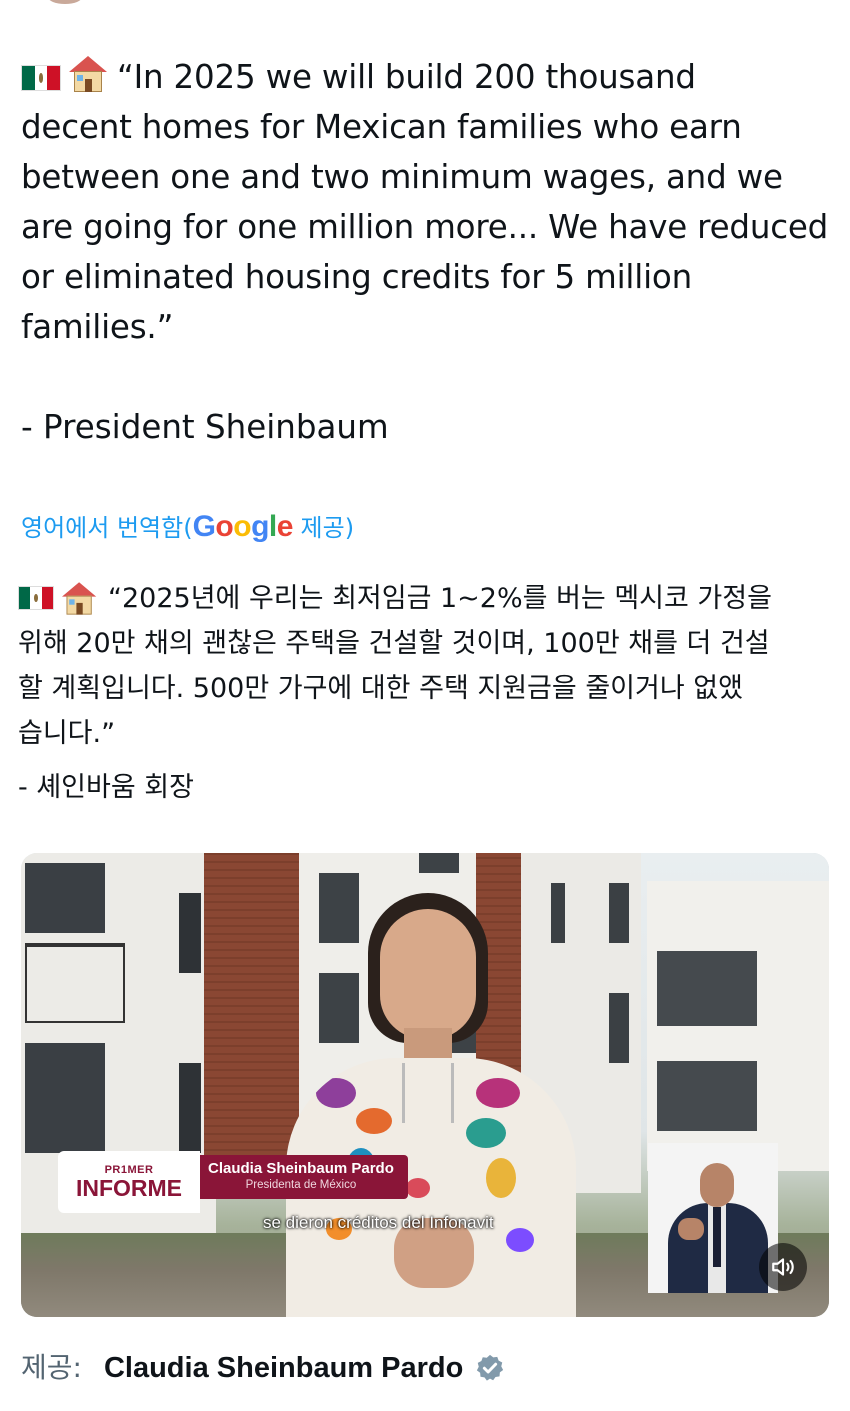 The image size is (850, 1411). Describe the element at coordinates (129, 1182) in the screenshot. I see `primer-informe-logo: PR1MER INFORME` at that location.